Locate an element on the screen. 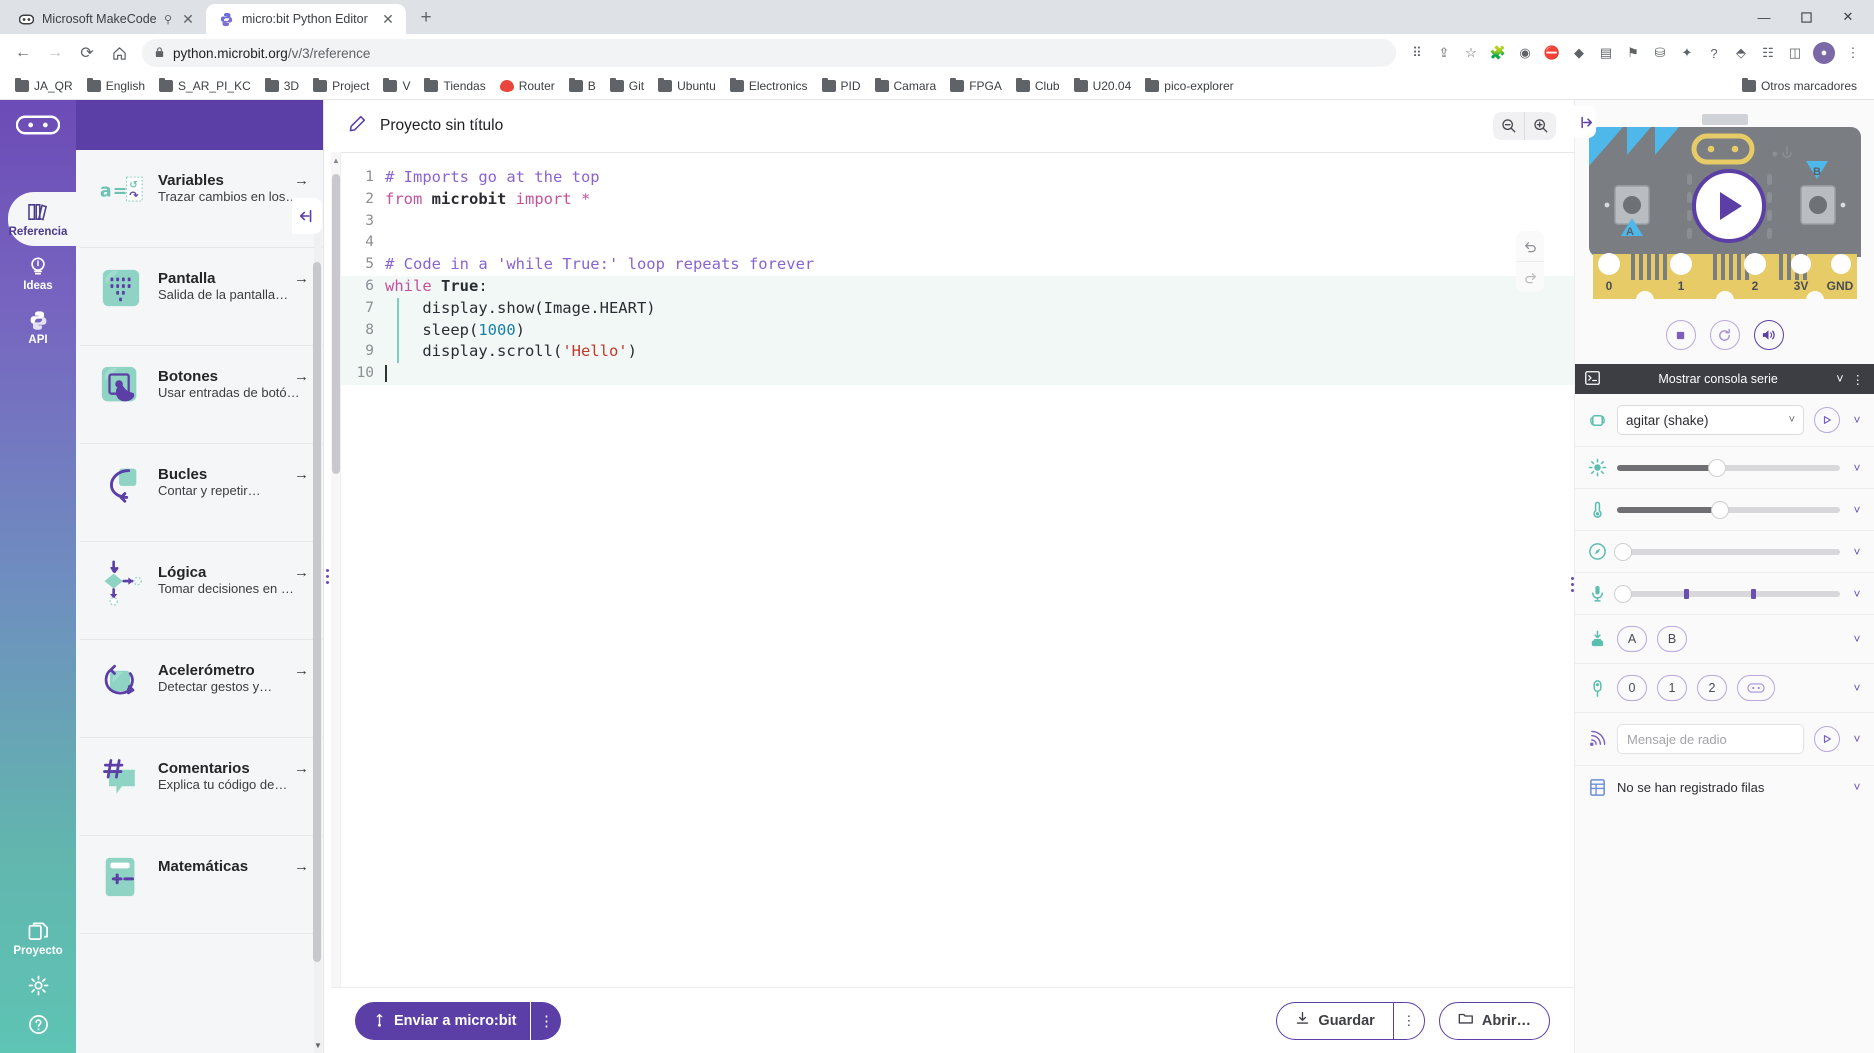 This screenshot has height=1053, width=1874. sensor-row-compass-heading: ˅ is located at coordinates (1724, 552).